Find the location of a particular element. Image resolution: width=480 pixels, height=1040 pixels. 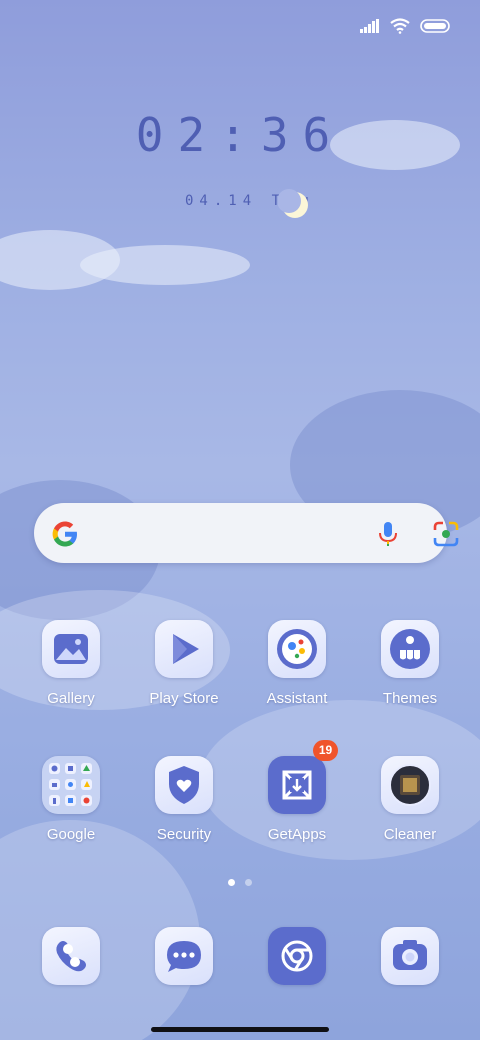

app-label: Assistant is located at coordinates (297, 698).